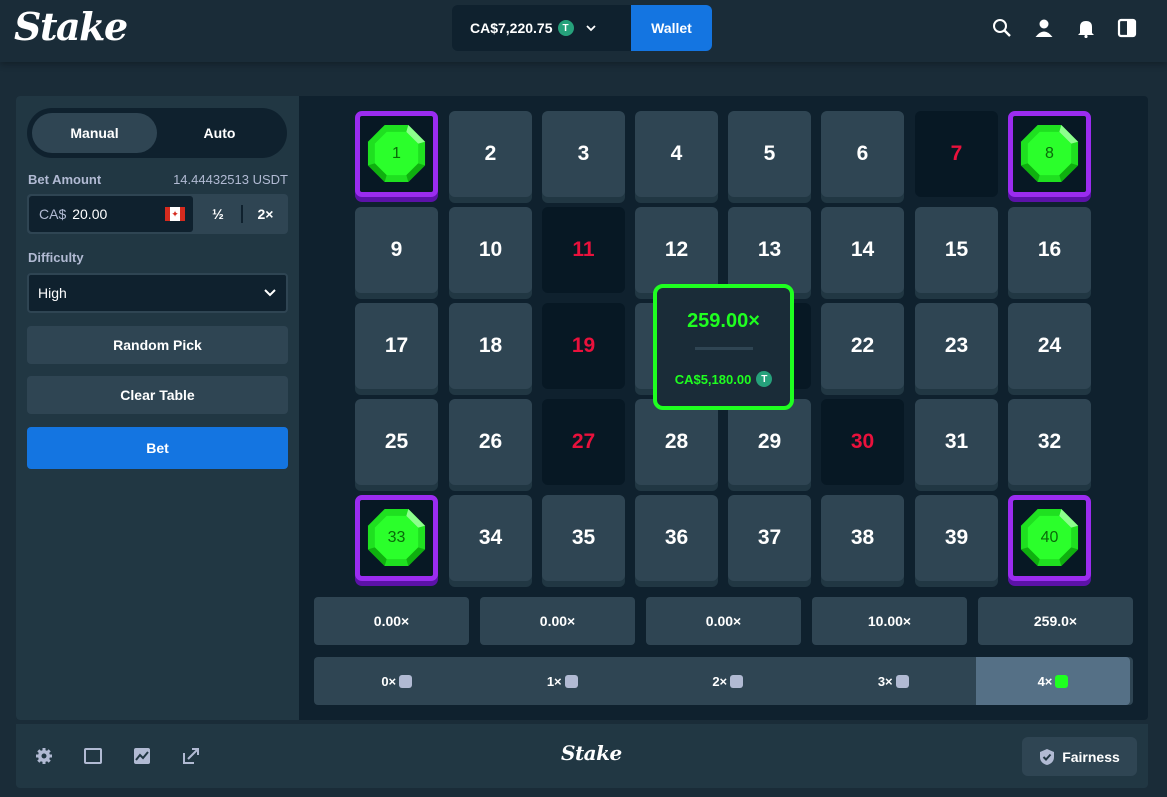 The image size is (1167, 797). I want to click on tile-28: 28, so click(676, 442).